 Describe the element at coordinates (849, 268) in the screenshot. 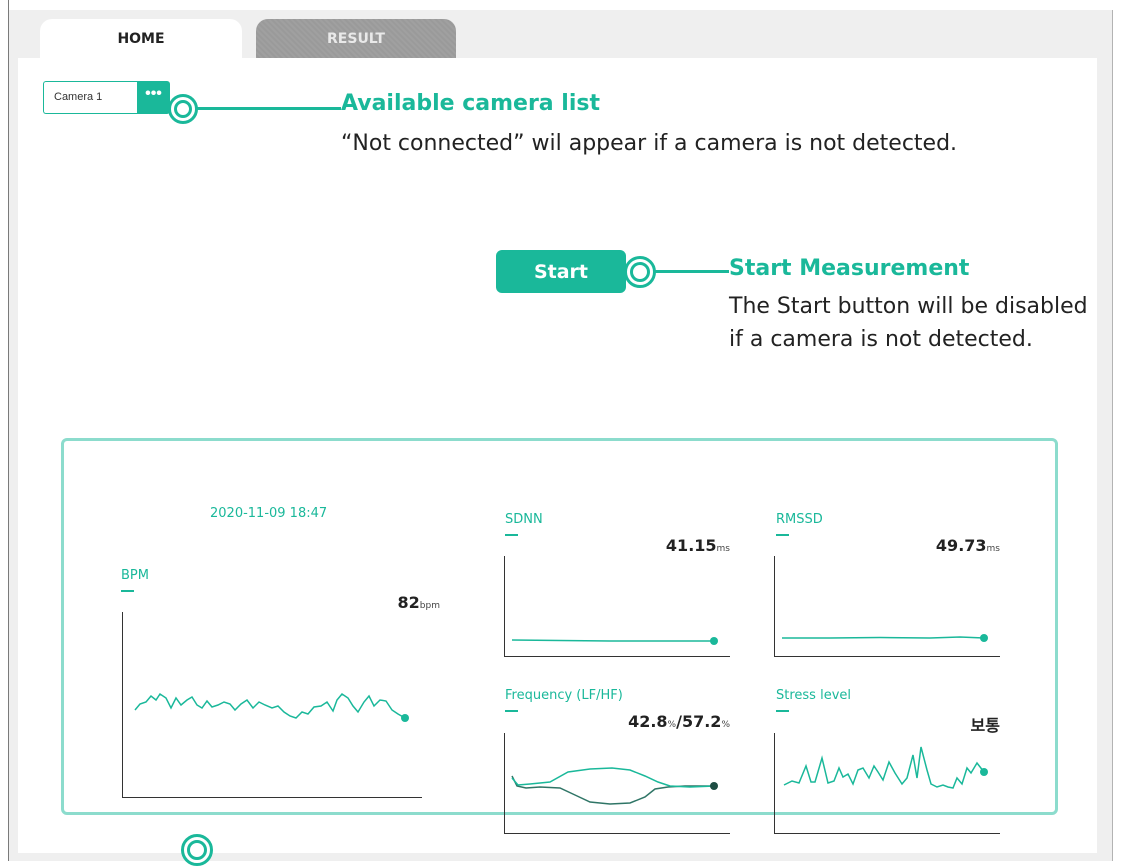

I see `start-note-title: Start Measurement` at that location.